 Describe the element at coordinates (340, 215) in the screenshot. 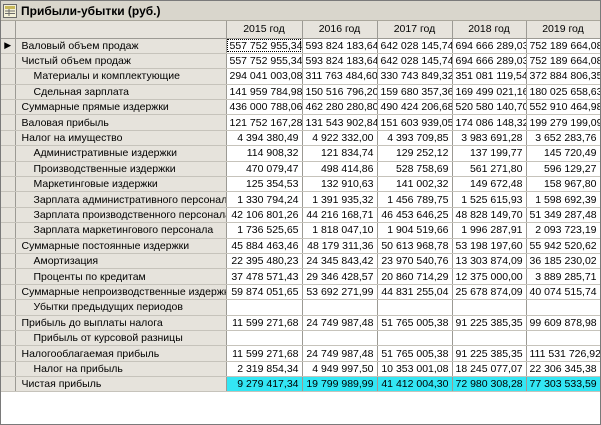

I see `value-cell: 44 216 168,71` at that location.